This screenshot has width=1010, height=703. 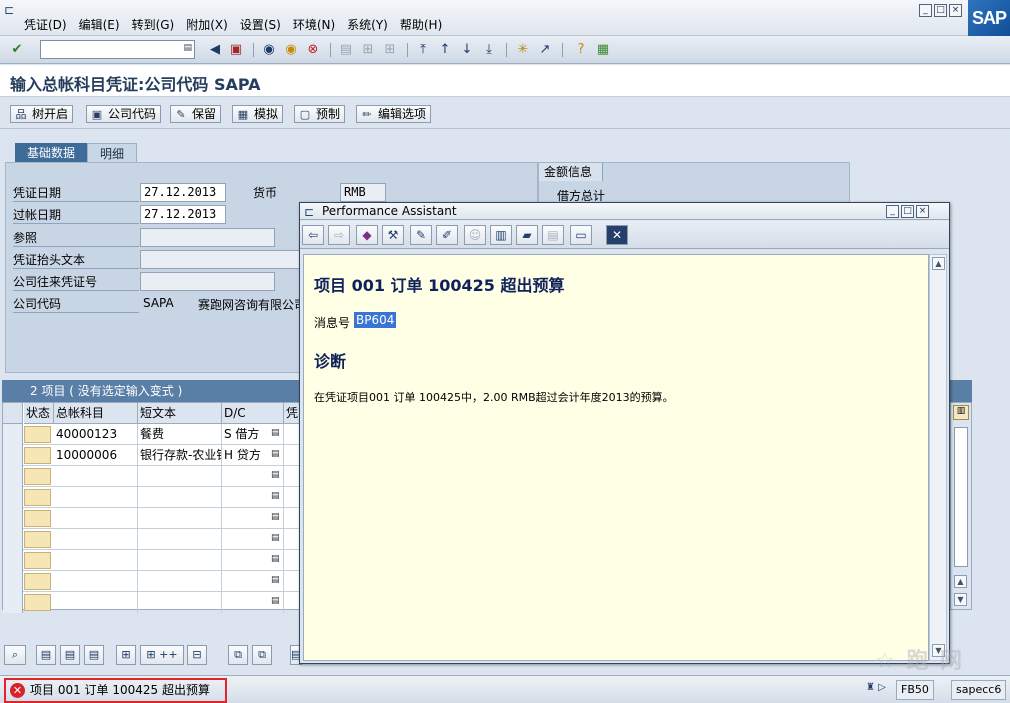 What do you see at coordinates (423, 25) in the screenshot?
I see `menu-help: 帮助(H)` at bounding box center [423, 25].